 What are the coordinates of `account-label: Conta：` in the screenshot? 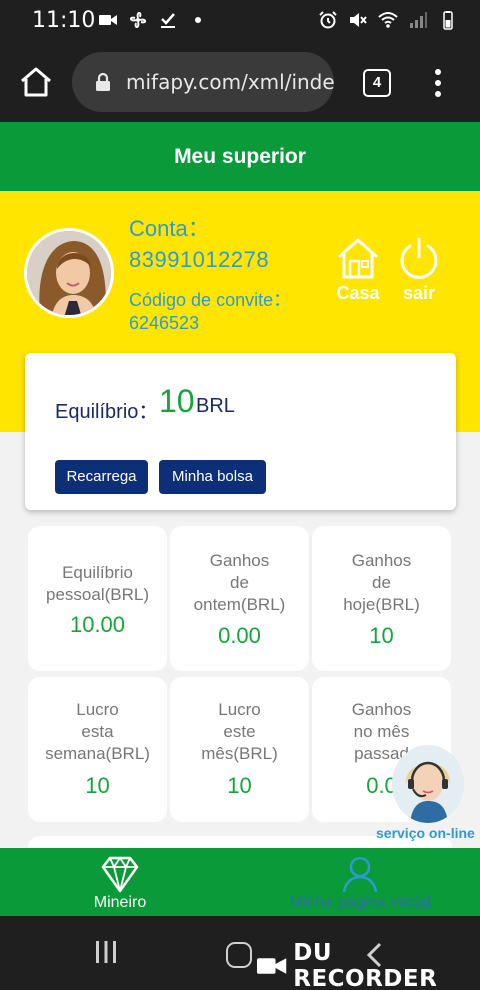 It's located at (169, 228).